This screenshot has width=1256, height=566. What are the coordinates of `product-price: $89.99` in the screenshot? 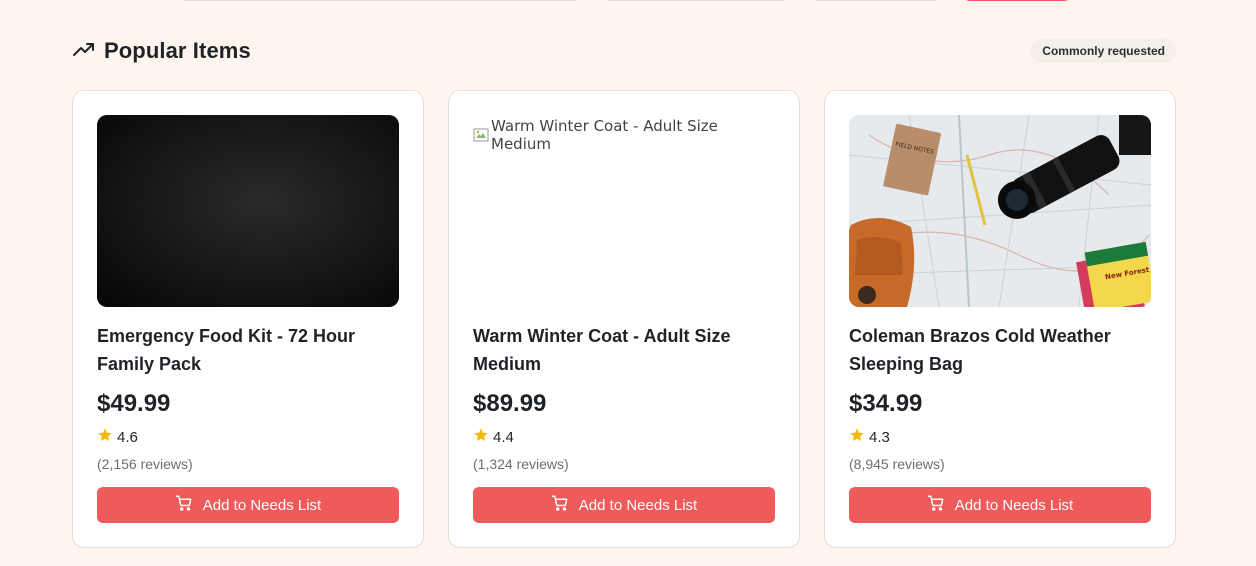 It's located at (510, 403).